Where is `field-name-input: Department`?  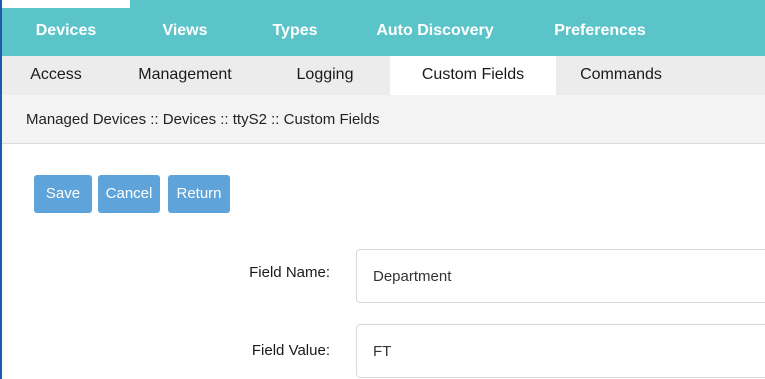
field-name-input: Department is located at coordinates (560, 276).